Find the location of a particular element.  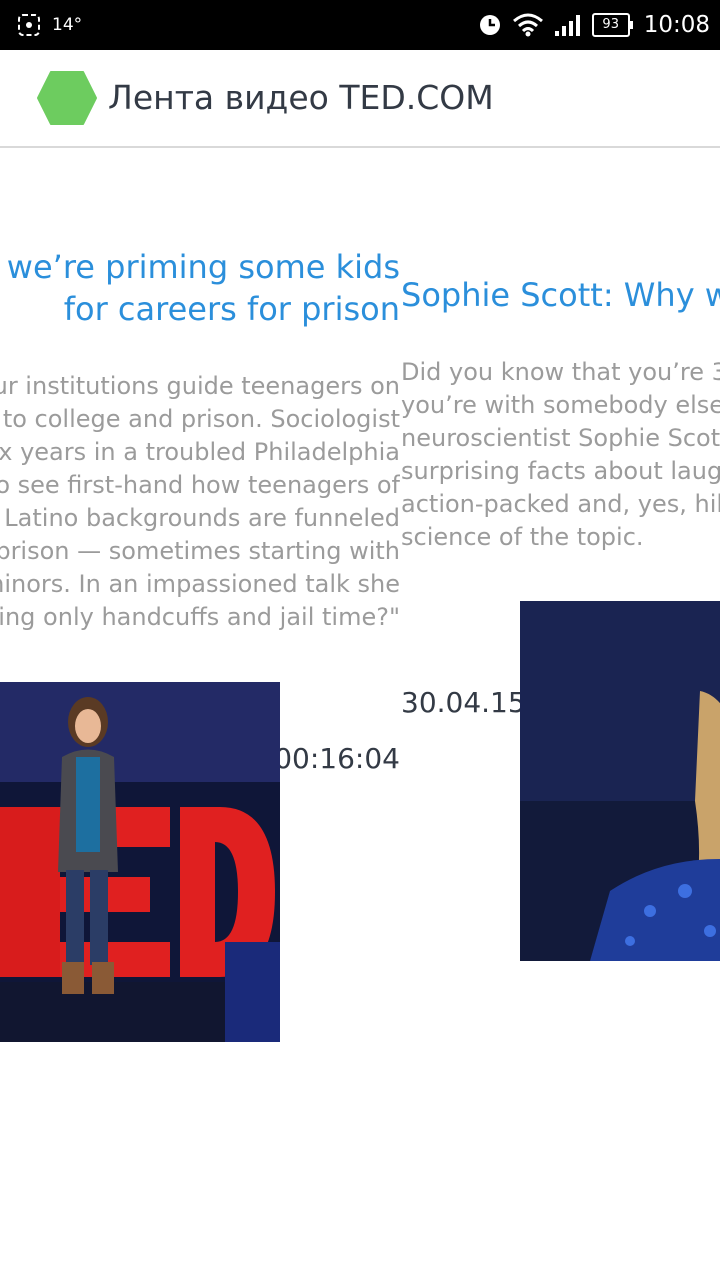

temperature-text: 14° is located at coordinates (67, 25).